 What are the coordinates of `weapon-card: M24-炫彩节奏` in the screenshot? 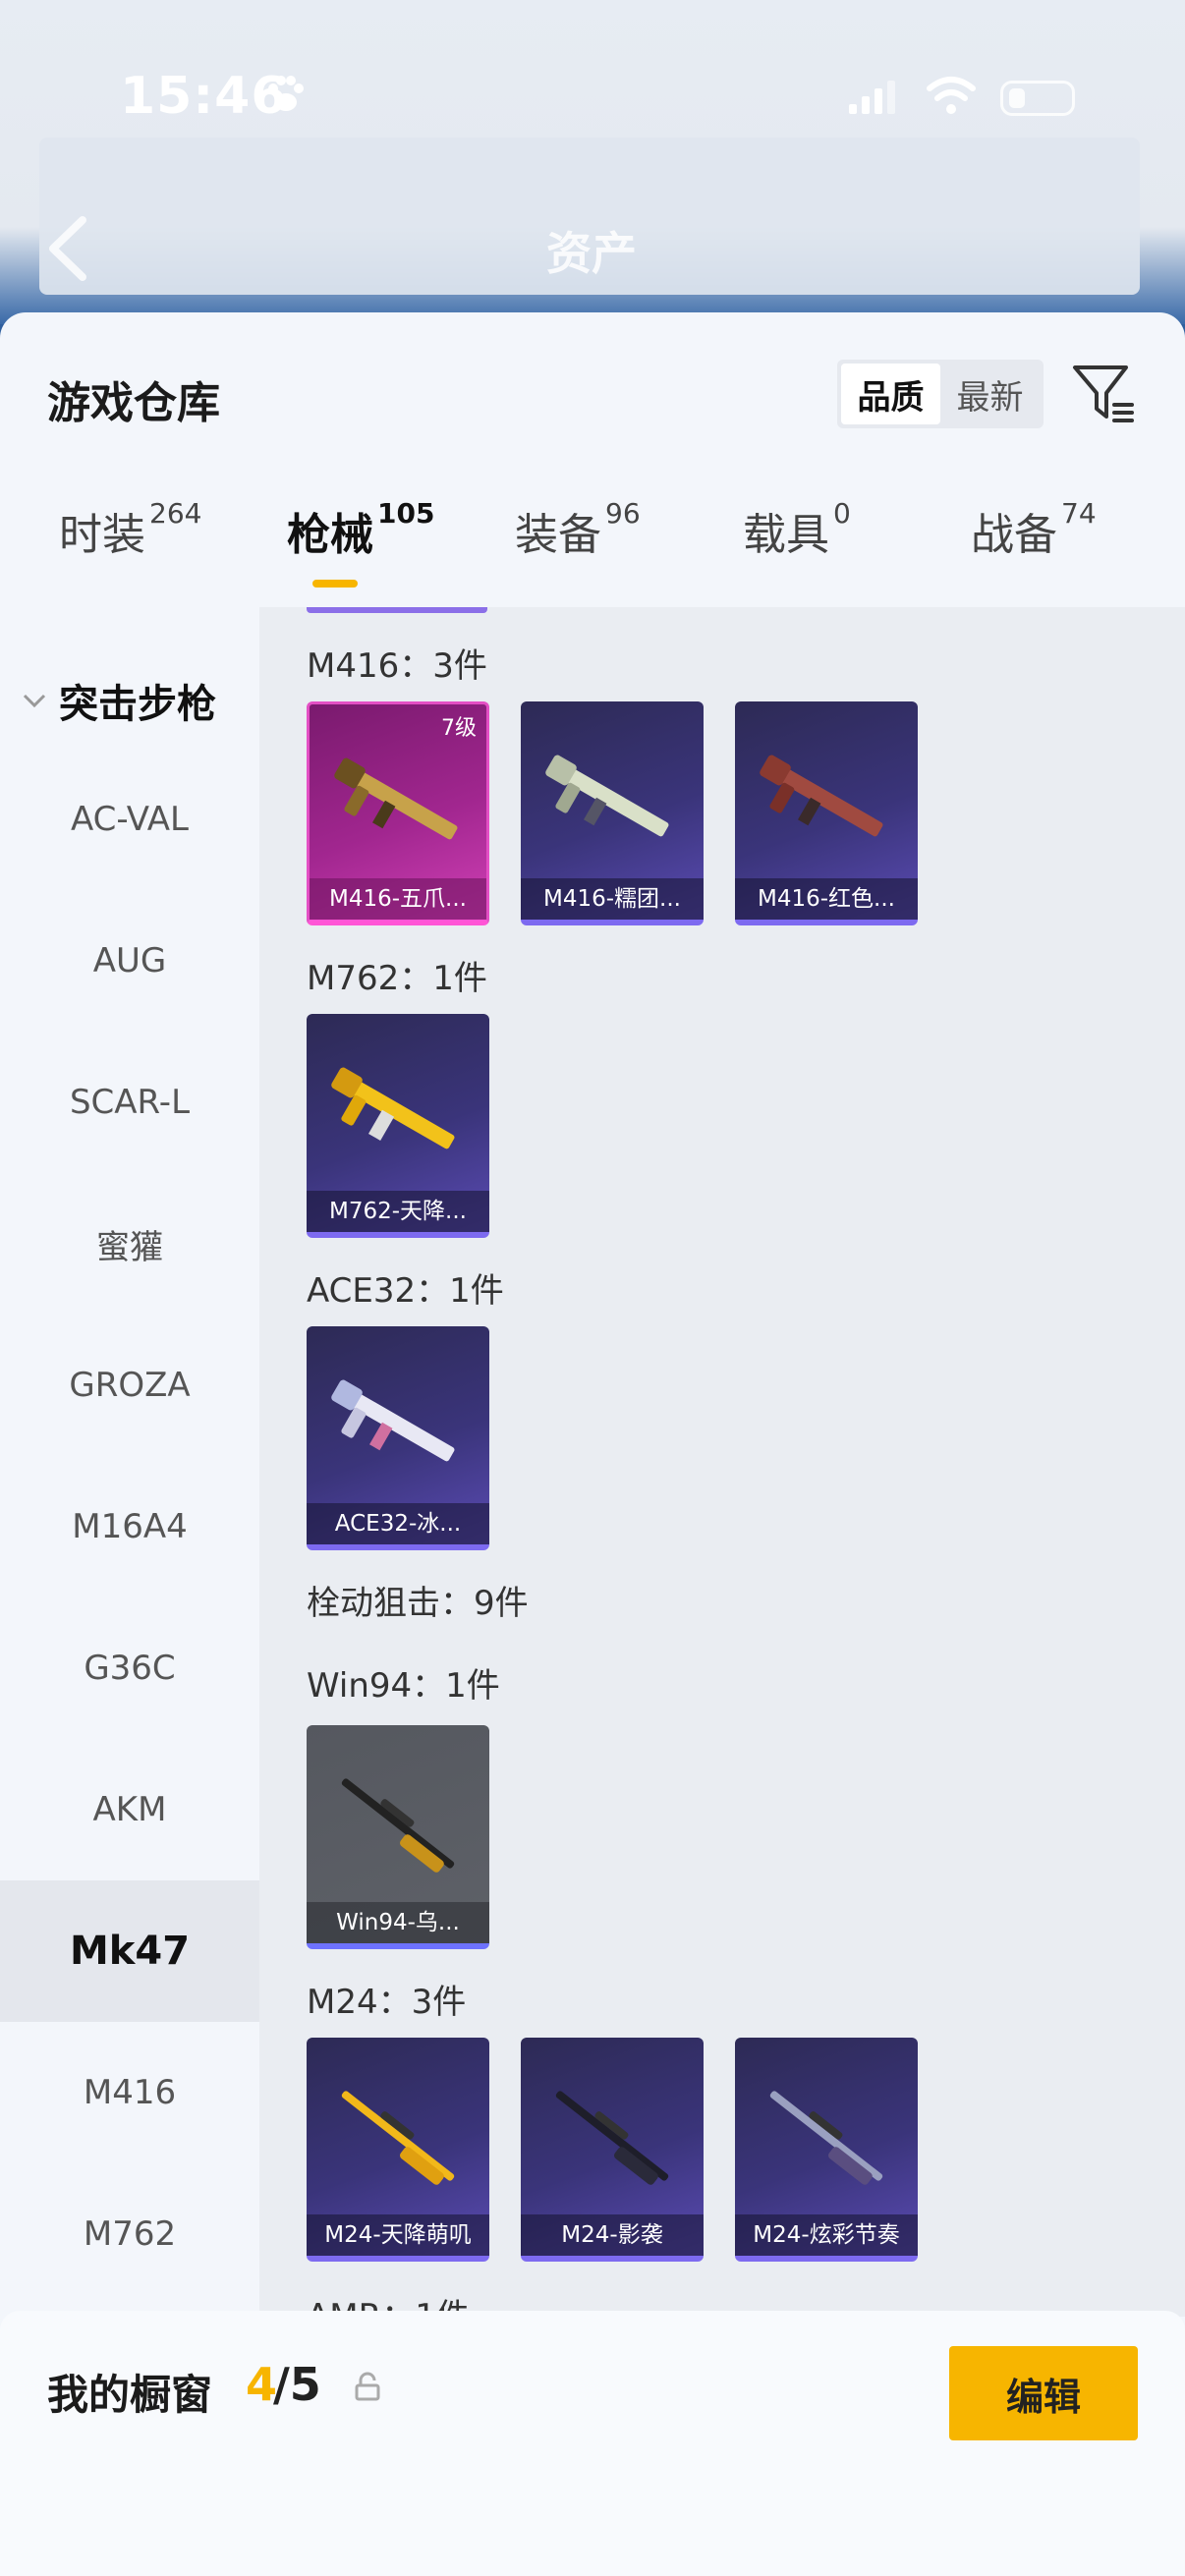 It's located at (827, 2150).